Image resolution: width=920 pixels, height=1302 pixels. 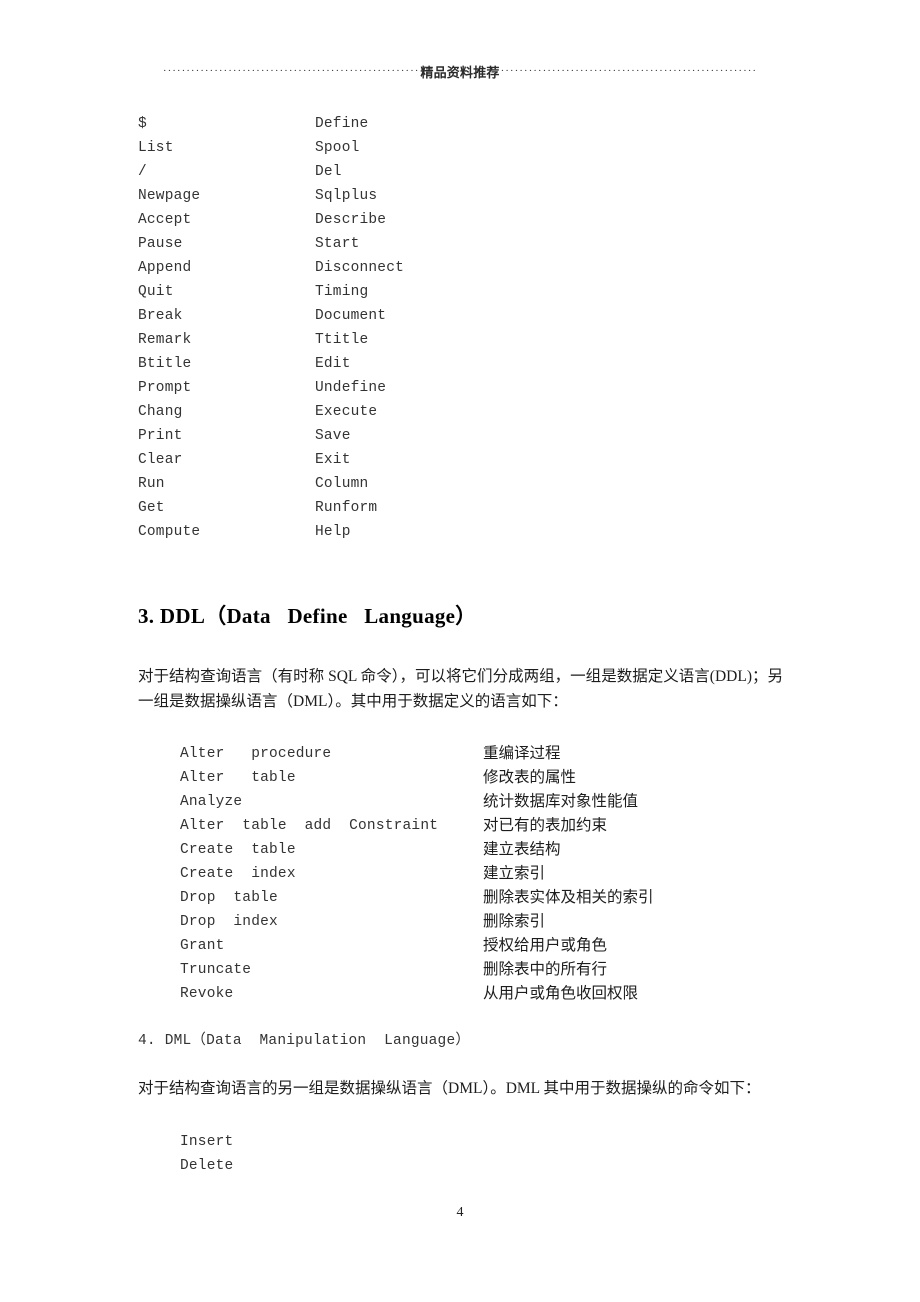 What do you see at coordinates (337, 244) in the screenshot?
I see `command-name-right: Start` at bounding box center [337, 244].